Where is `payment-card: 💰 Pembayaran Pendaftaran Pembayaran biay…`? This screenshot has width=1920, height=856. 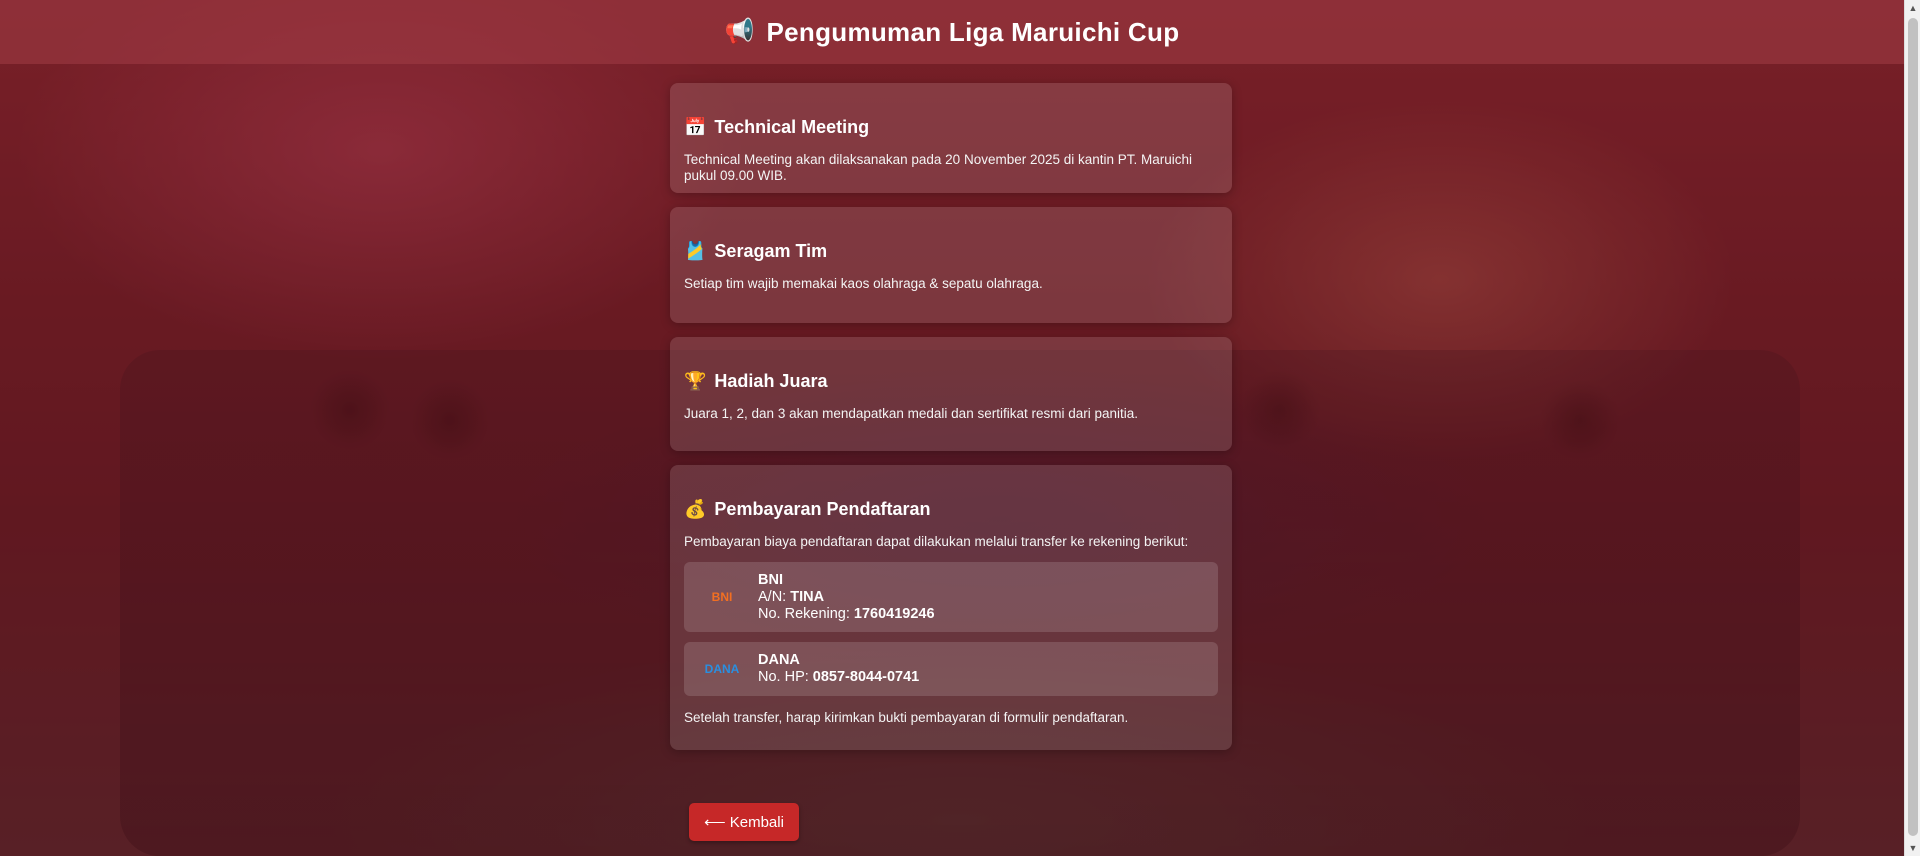 payment-card: 💰 Pembayaran Pendaftaran Pembayaran biay… is located at coordinates (951, 607).